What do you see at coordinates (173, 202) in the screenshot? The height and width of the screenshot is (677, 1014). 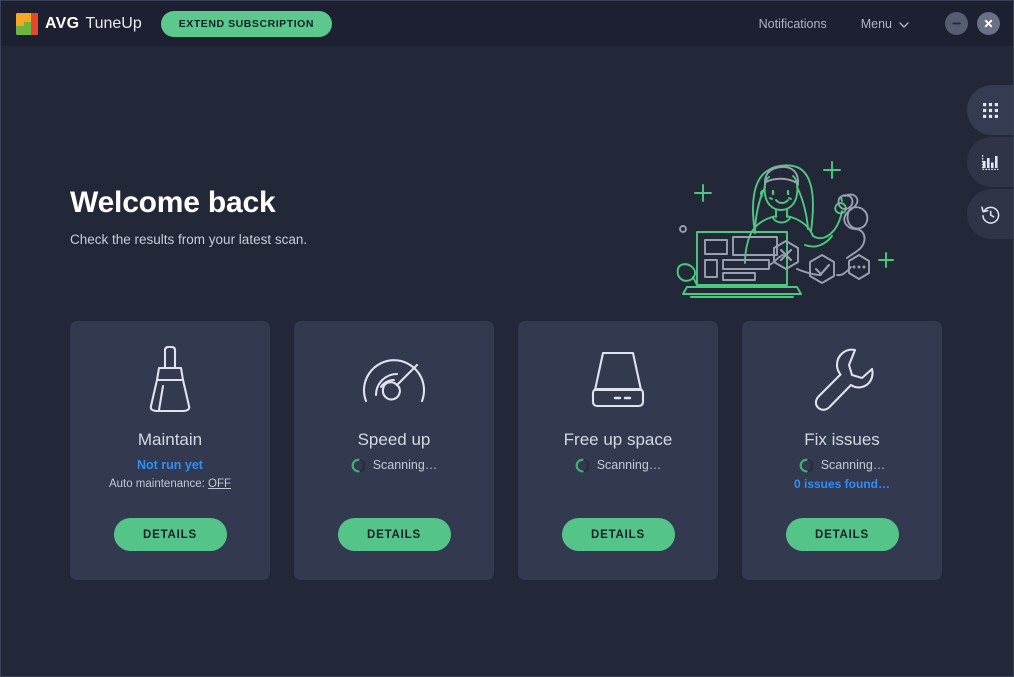 I see `page-title: Welcome back` at bounding box center [173, 202].